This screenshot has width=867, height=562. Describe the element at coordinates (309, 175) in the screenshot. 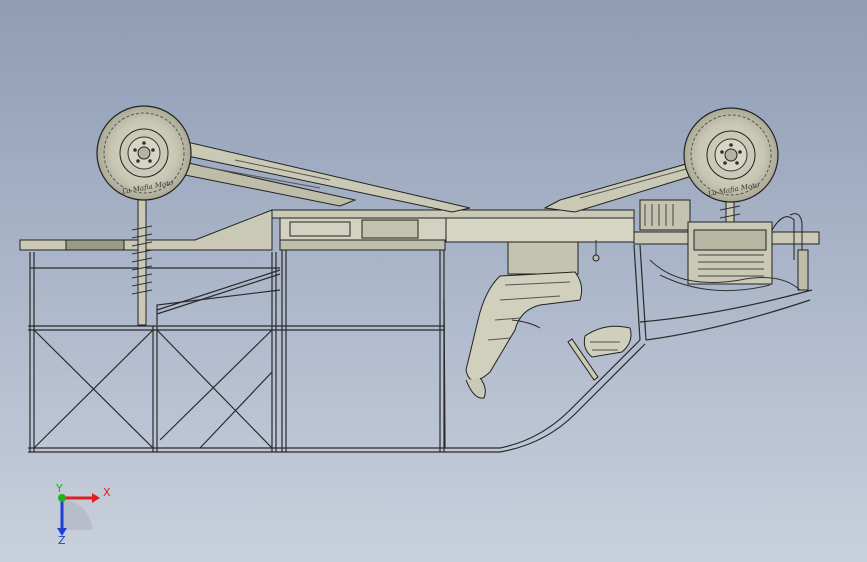

I see `front-trailing-arm` at that location.